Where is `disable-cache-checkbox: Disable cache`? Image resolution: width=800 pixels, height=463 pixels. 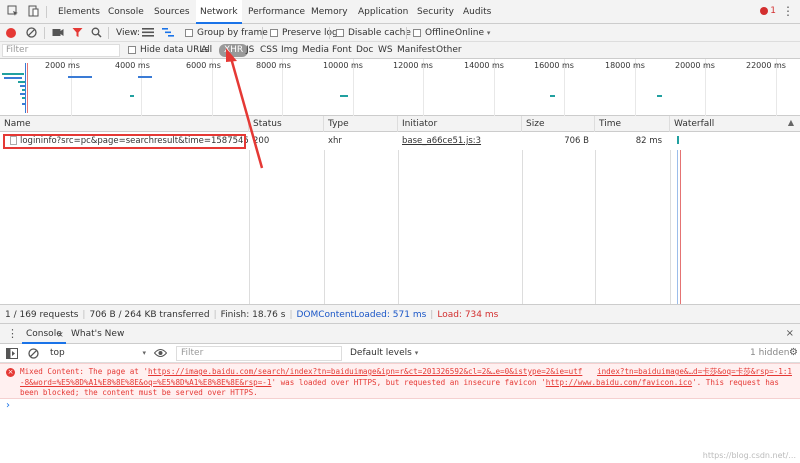 disable-cache-checkbox: Disable cache is located at coordinates (373, 33).